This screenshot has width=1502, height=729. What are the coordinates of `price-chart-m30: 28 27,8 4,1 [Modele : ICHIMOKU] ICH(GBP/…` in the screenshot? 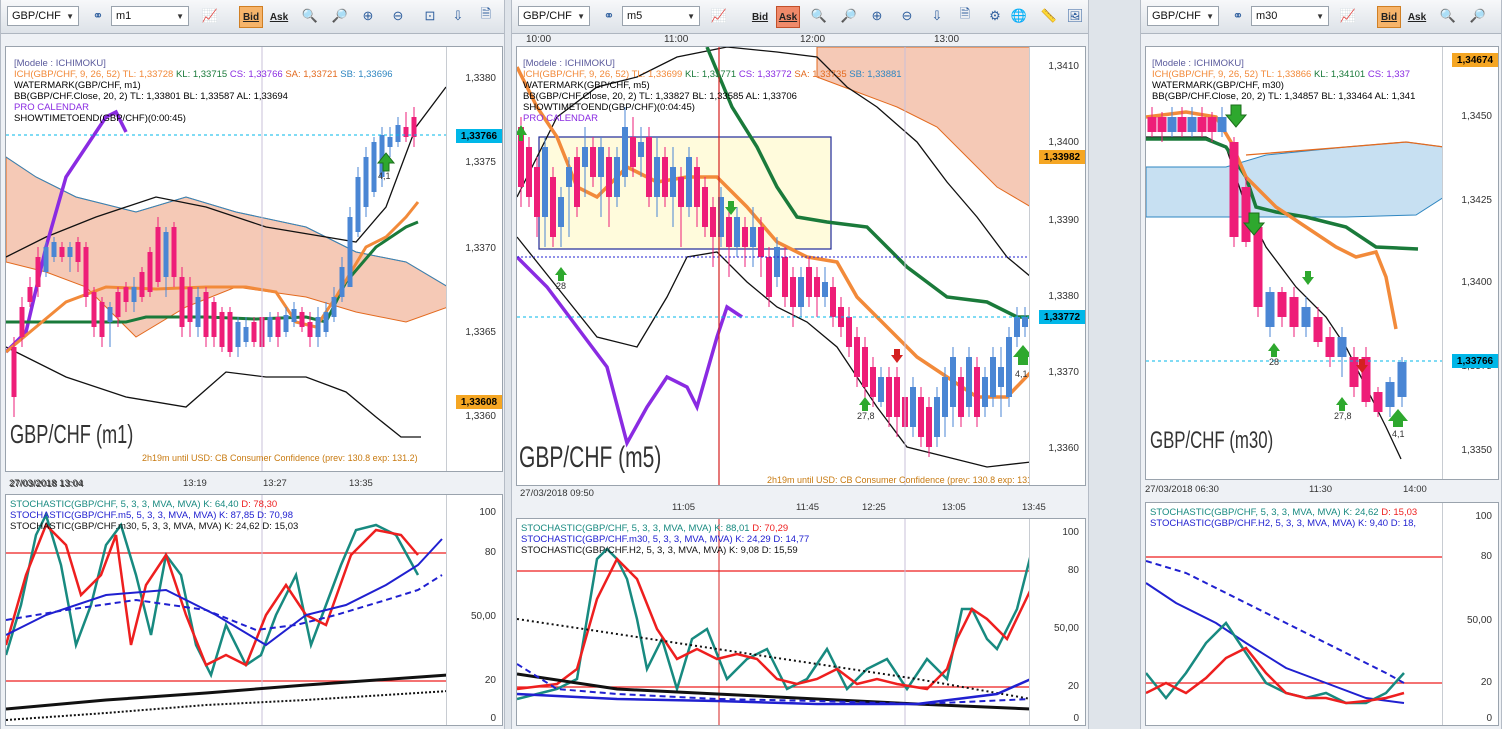 It's located at (1322, 263).